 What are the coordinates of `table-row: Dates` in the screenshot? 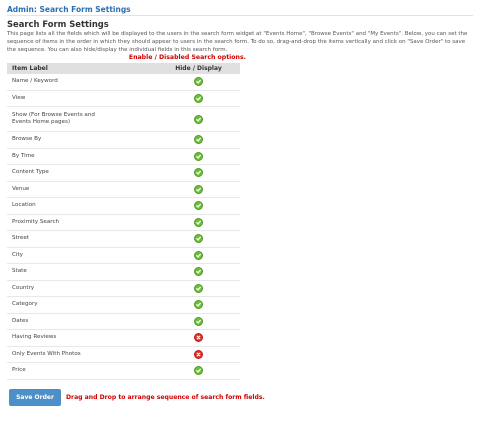 It's located at (123, 322).